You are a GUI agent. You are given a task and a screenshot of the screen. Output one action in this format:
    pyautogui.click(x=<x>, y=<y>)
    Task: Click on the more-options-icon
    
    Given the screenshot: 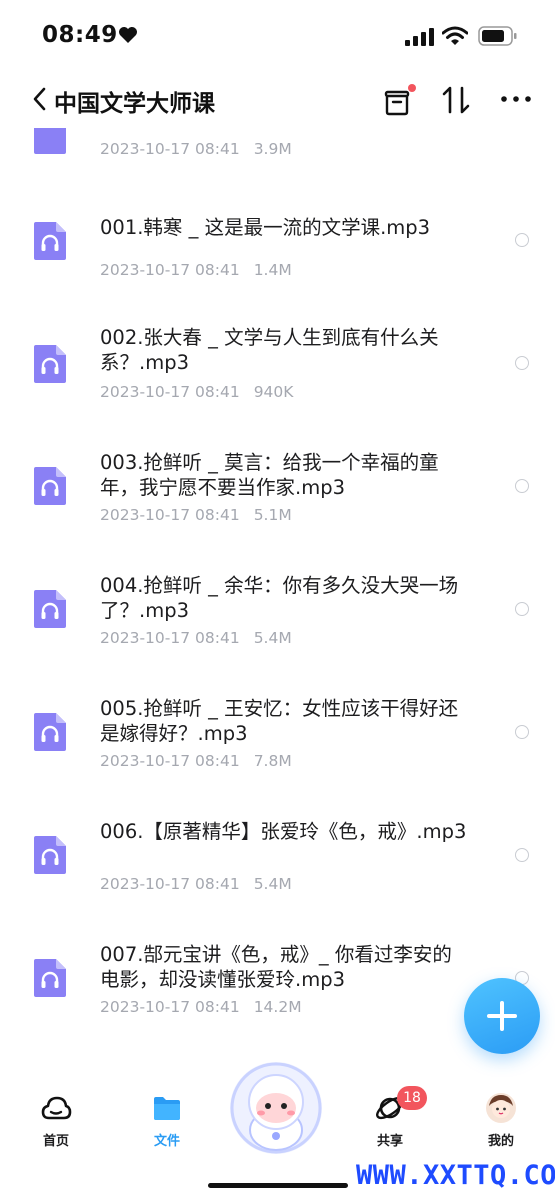 What is the action you would take?
    pyautogui.click(x=516, y=99)
    